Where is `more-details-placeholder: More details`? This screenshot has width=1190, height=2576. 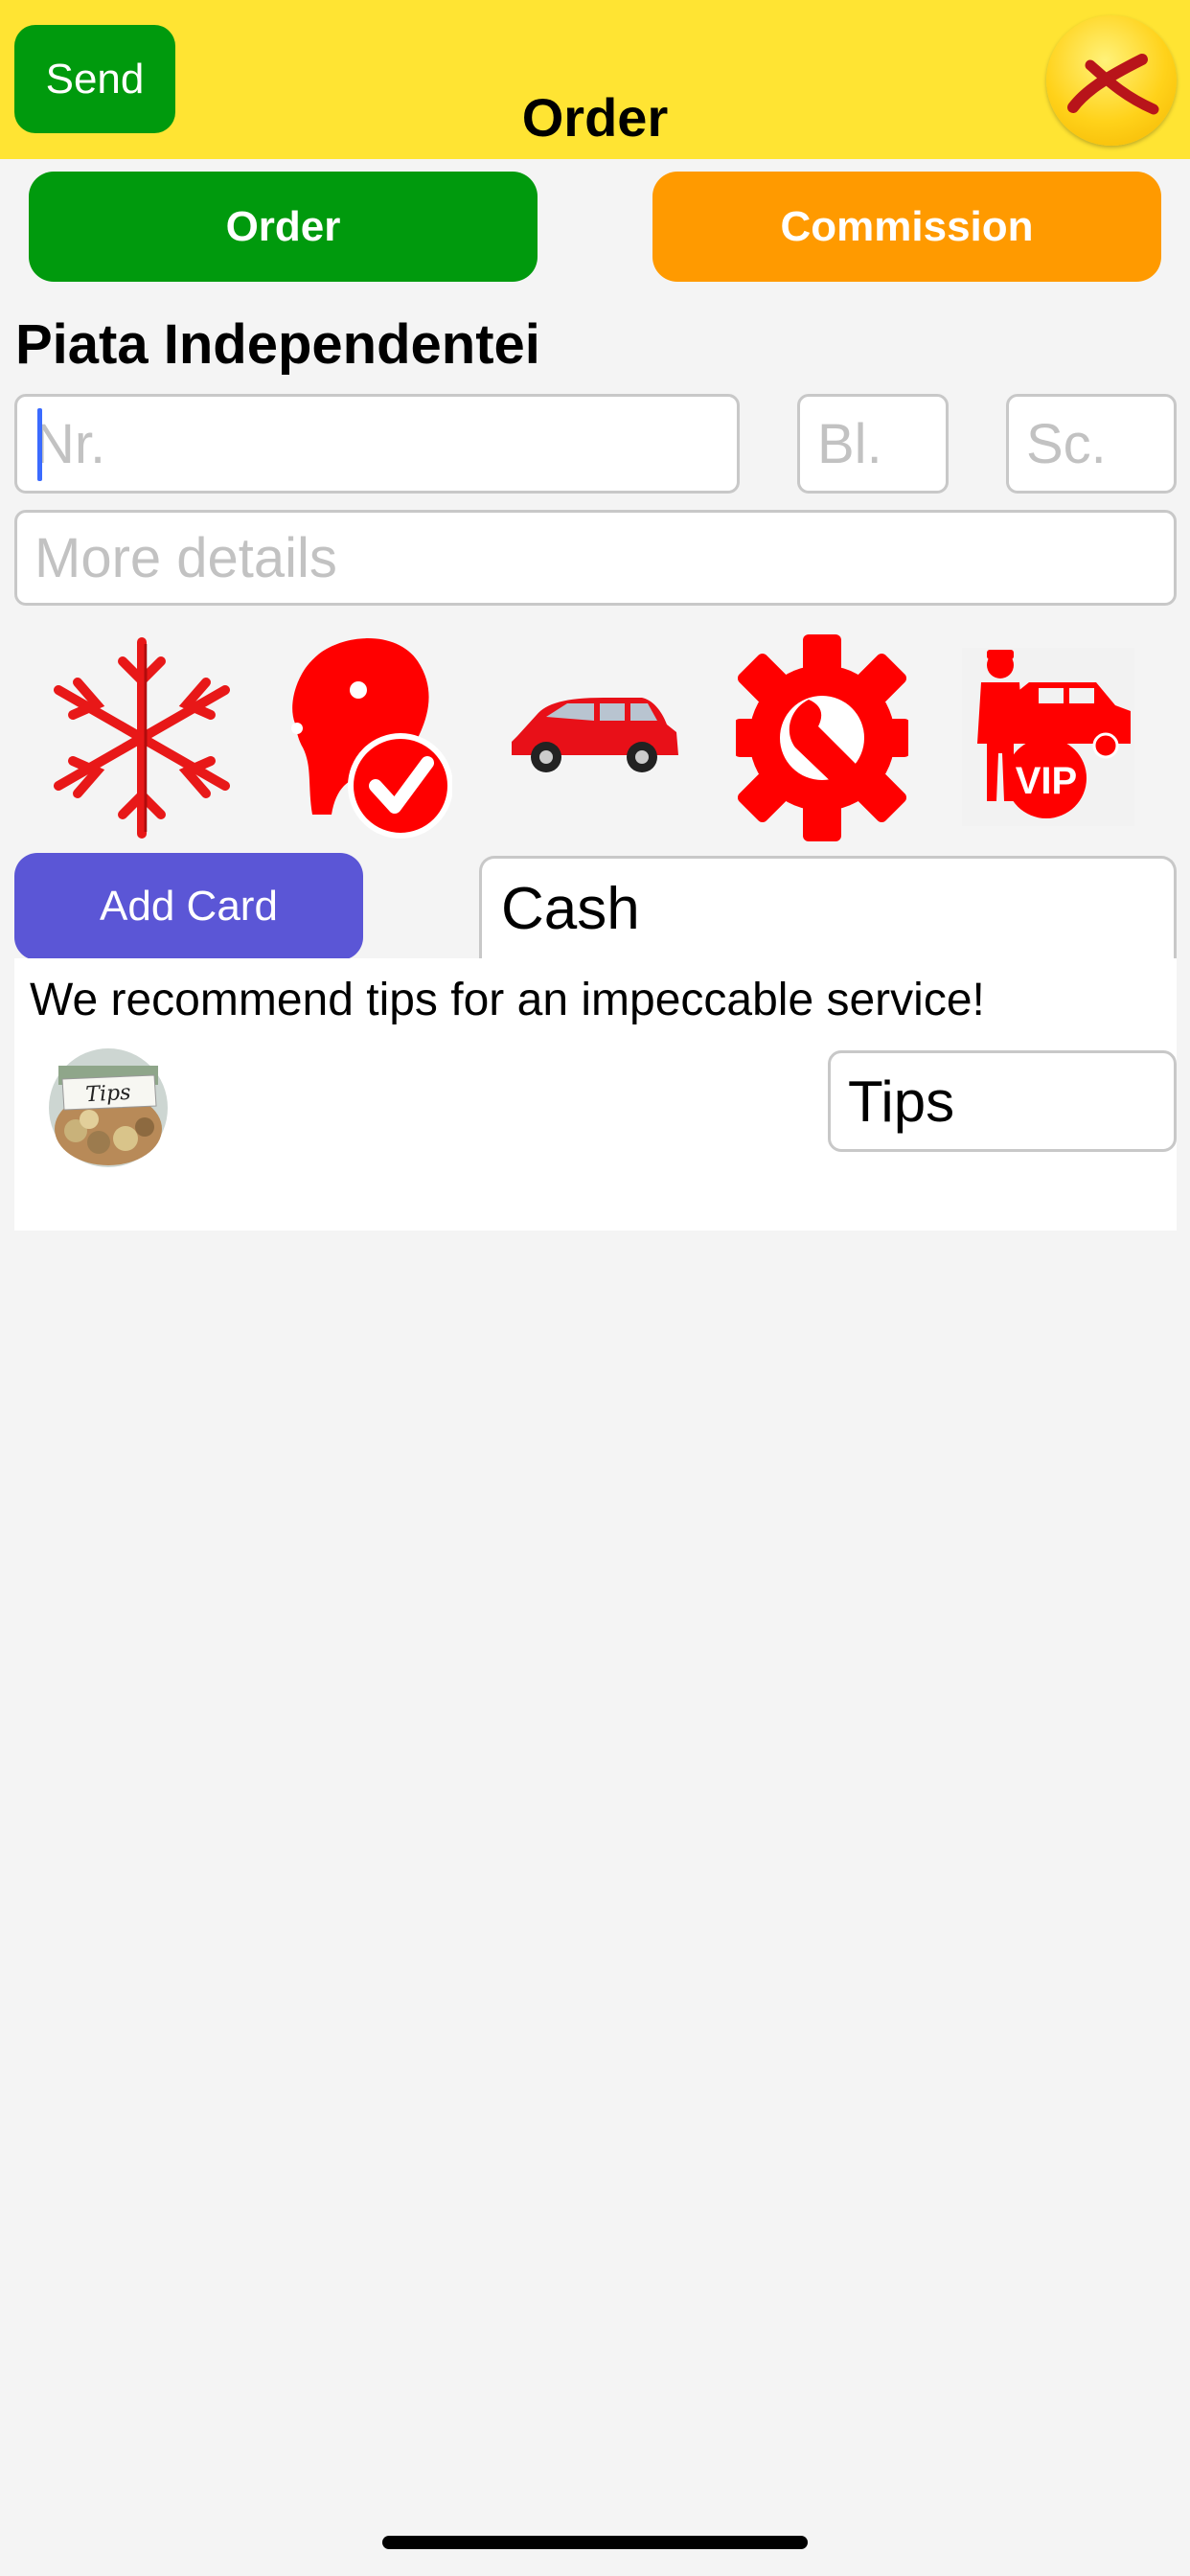 more-details-placeholder: More details is located at coordinates (186, 557).